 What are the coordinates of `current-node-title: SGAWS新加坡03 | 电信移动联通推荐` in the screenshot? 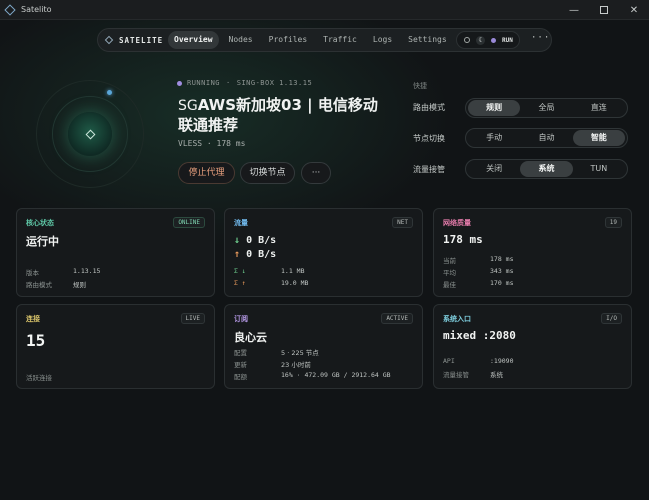 It's located at (283, 115).